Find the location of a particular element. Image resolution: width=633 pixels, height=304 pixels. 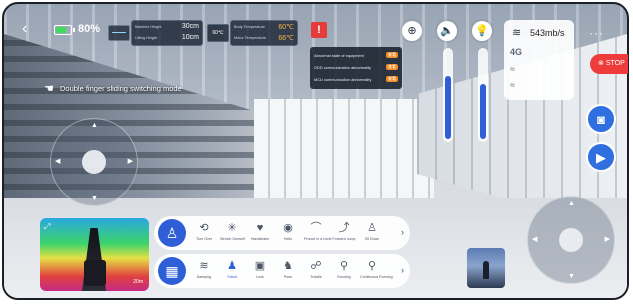

action-label: Continuous Running is located at coordinates (376, 277).